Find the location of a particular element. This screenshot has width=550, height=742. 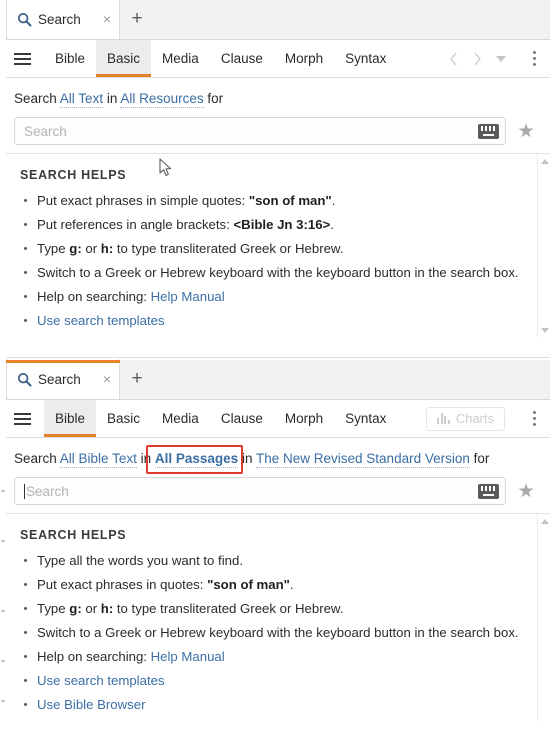

search-joiner-2: in is located at coordinates (247, 458).